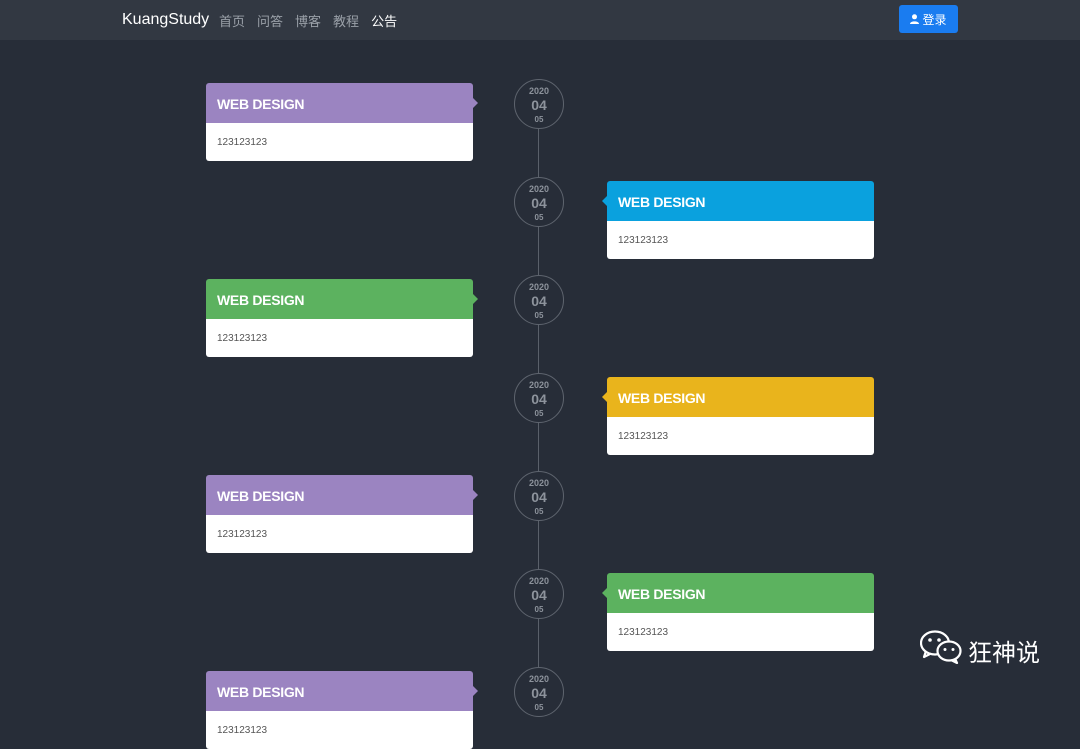  What do you see at coordinates (232, 20) in the screenshot?
I see `nav-link-home: 首页` at bounding box center [232, 20].